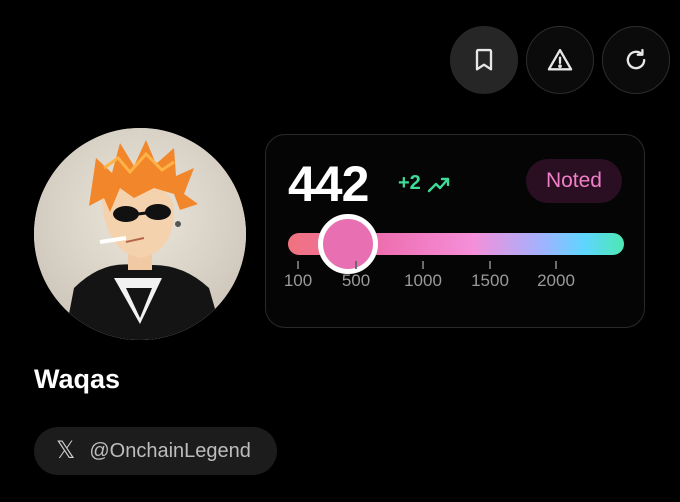 The width and height of the screenshot is (680, 502). What do you see at coordinates (556, 280) in the screenshot?
I see `tick-label: 2000` at bounding box center [556, 280].